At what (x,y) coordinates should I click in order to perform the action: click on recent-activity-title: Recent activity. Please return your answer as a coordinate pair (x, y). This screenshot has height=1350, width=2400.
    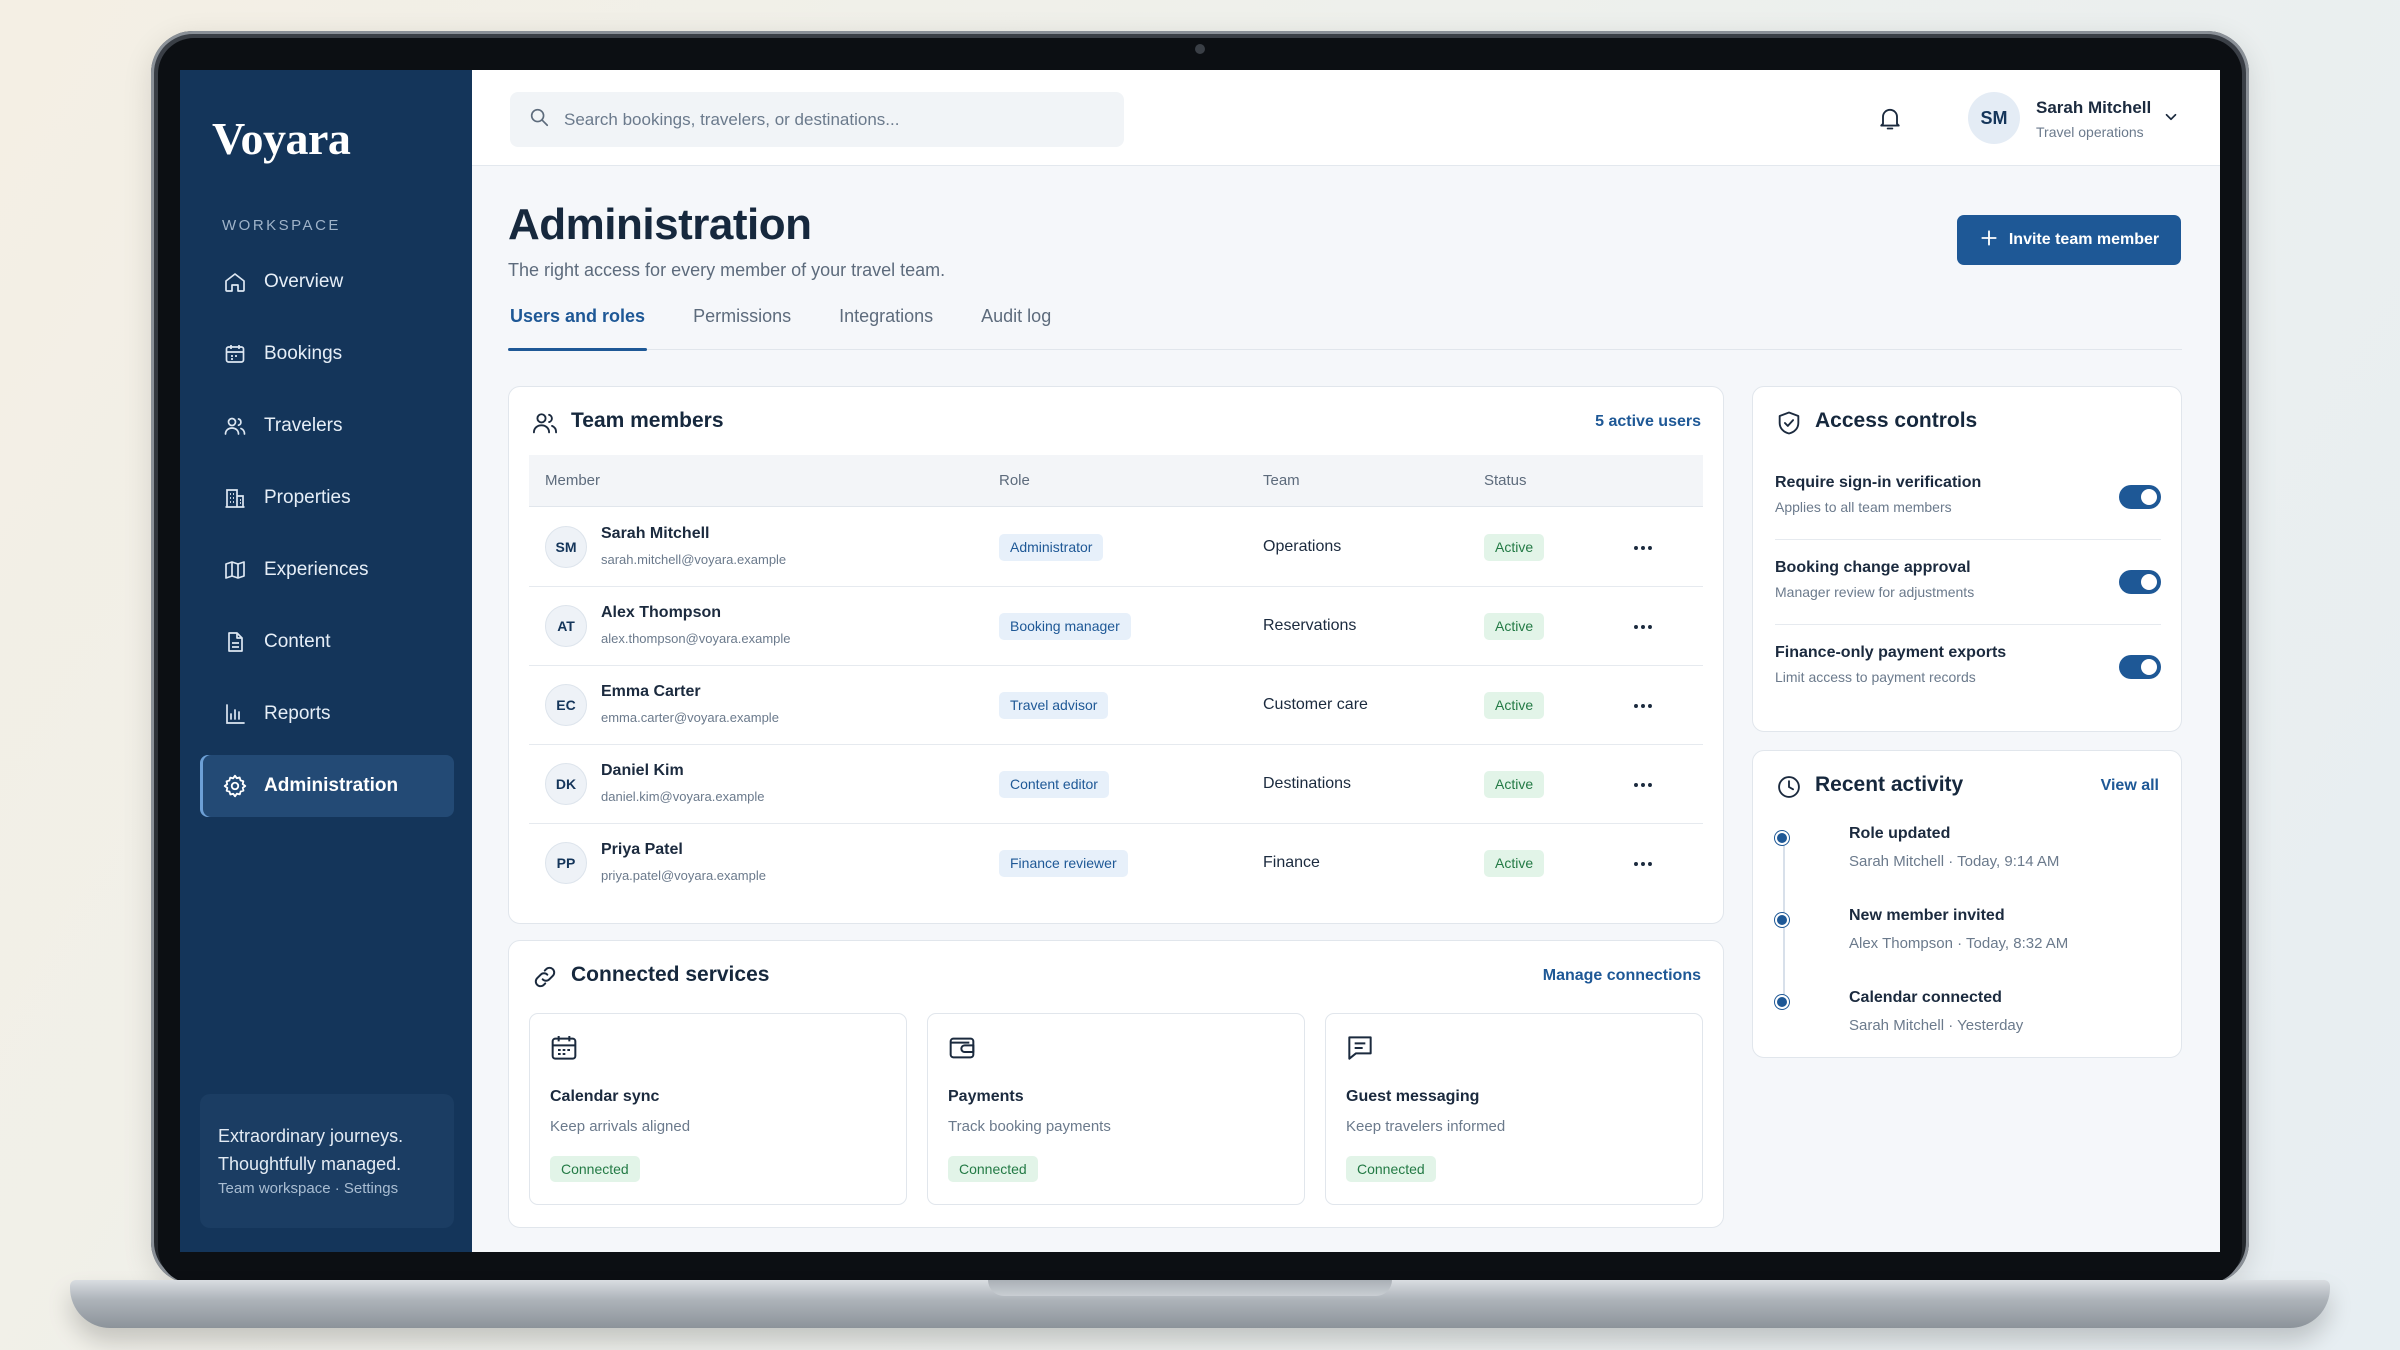
    Looking at the image, I should click on (1889, 784).